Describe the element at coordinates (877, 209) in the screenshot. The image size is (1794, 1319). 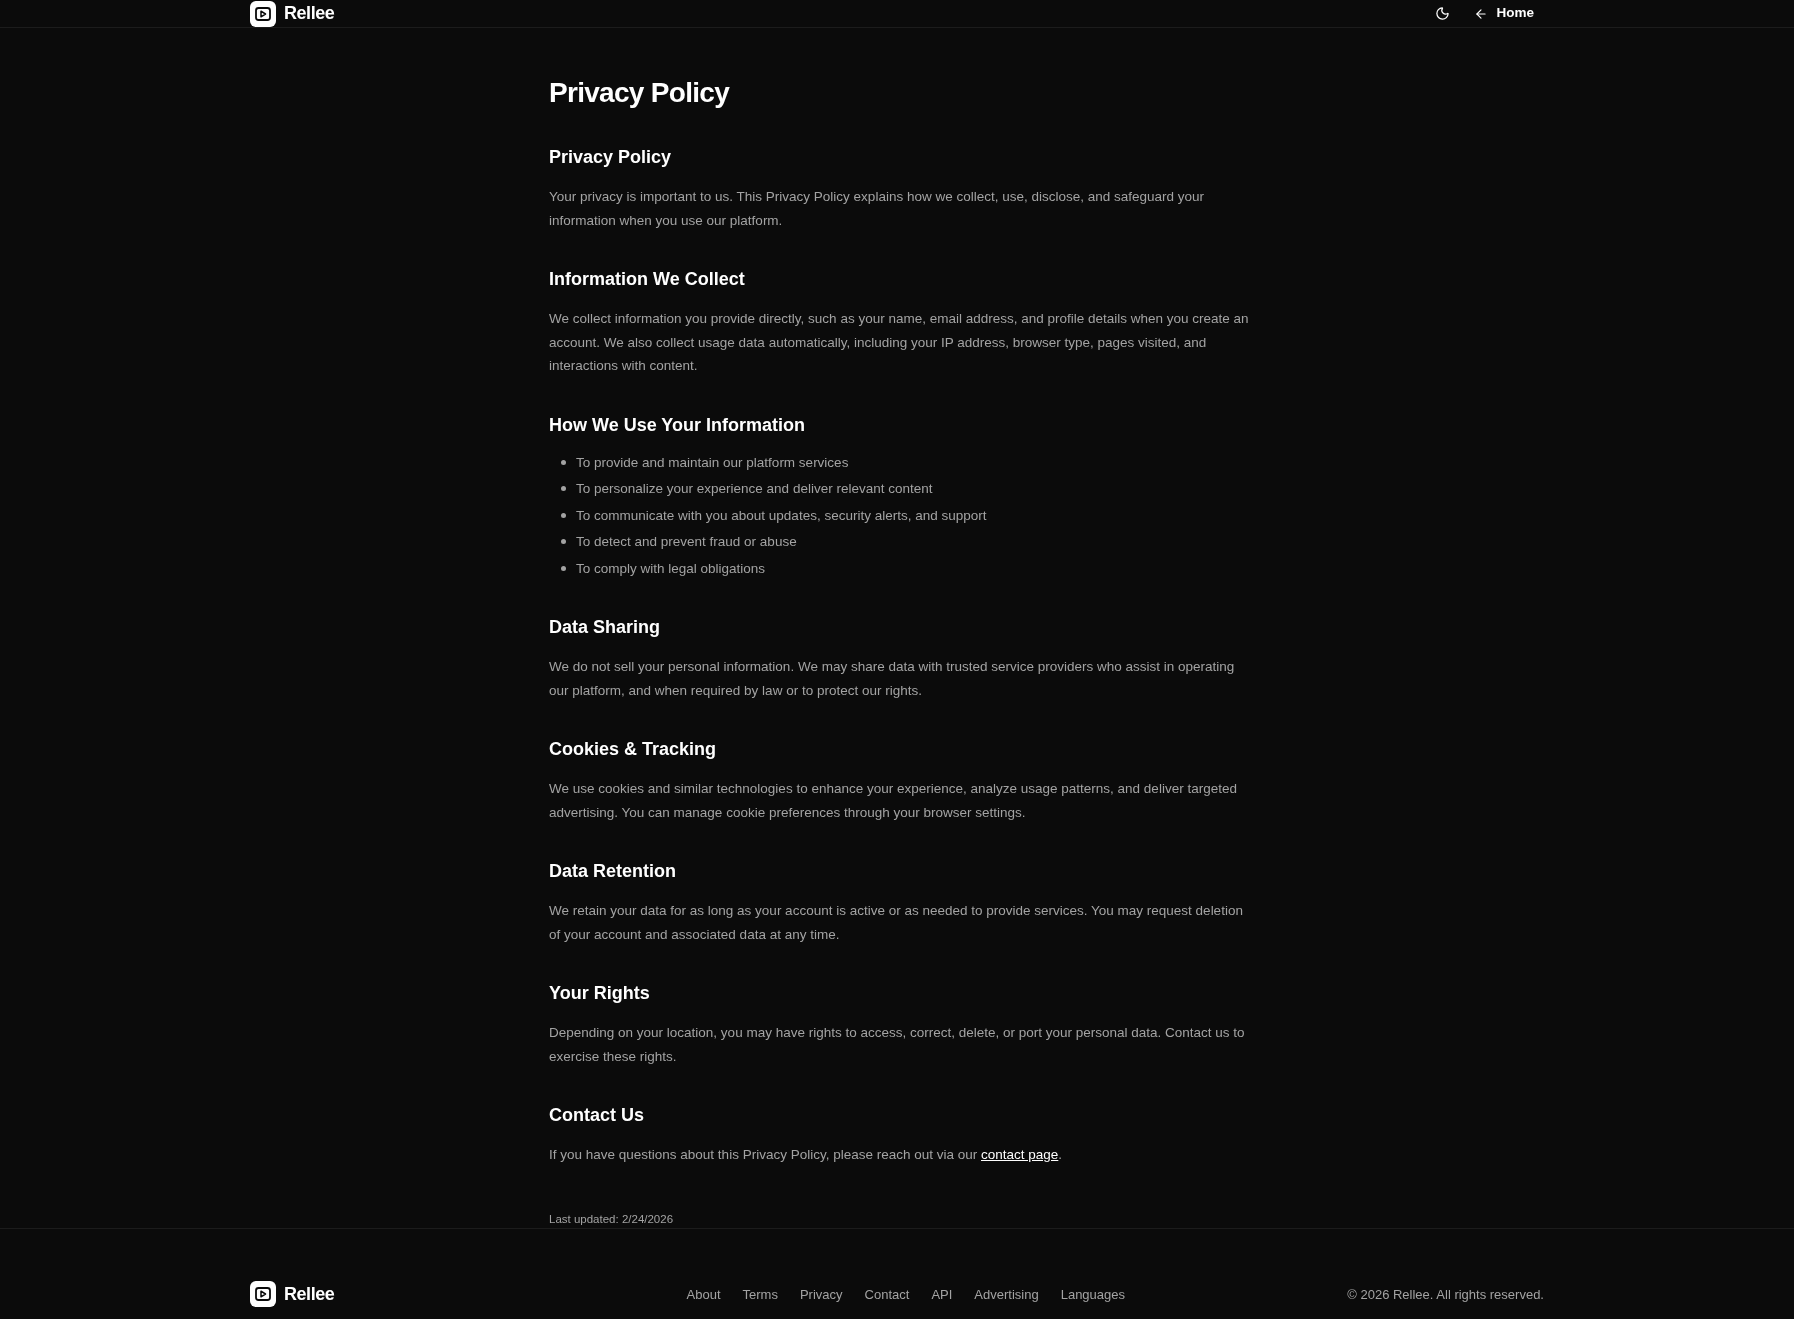
I see `section-paragraph: Your privacy is important to us. This Privacy Policy explains how we collect, use, disclose, and safeguard your information when you use our platform.` at that location.